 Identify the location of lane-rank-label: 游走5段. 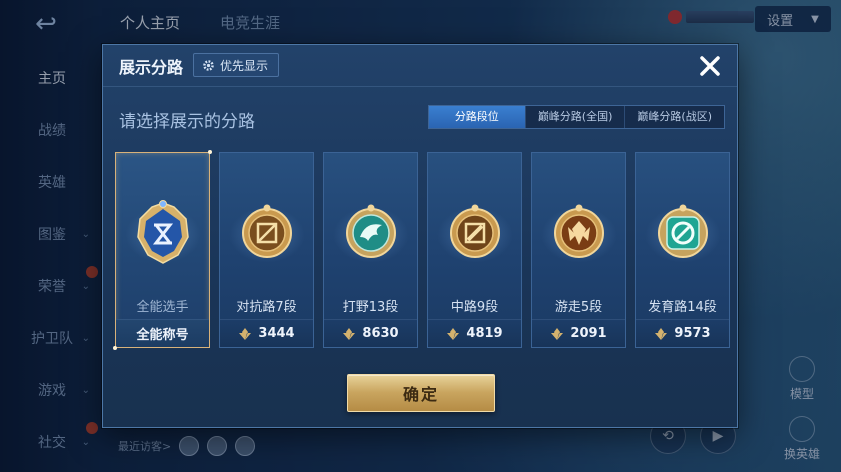
(578, 307).